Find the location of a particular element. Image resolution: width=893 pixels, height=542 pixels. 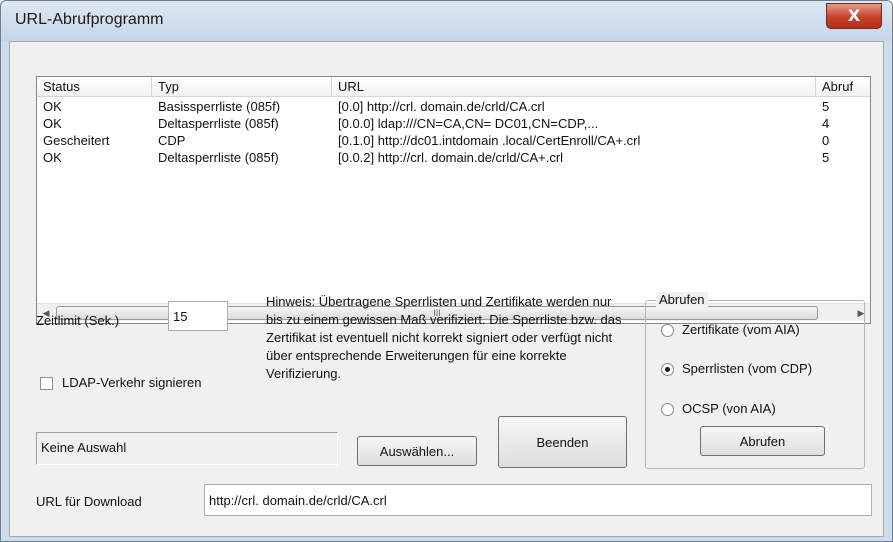

timeout-label: Zeitlimit (Sek.) is located at coordinates (78, 320).